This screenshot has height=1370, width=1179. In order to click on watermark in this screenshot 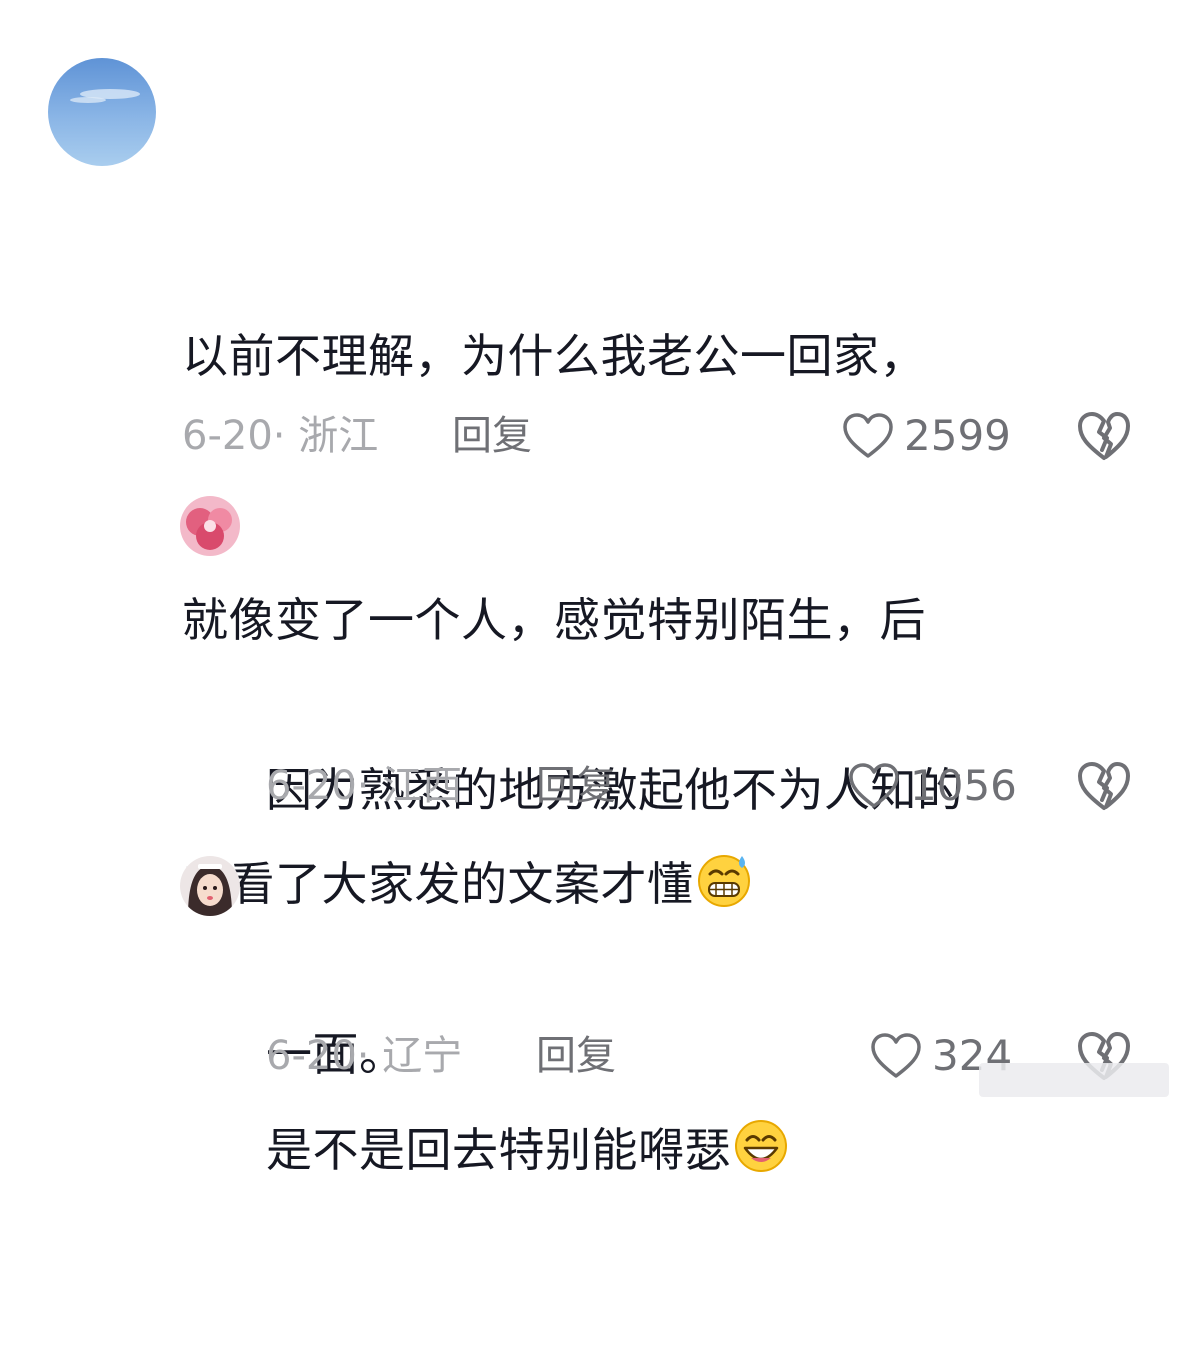, I will do `click(1074, 1080)`.